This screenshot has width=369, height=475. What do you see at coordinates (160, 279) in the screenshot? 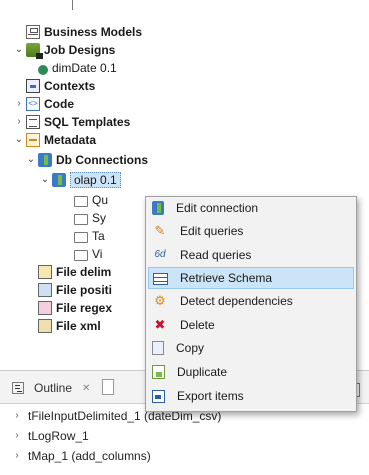
I see `table-icon` at bounding box center [160, 279].